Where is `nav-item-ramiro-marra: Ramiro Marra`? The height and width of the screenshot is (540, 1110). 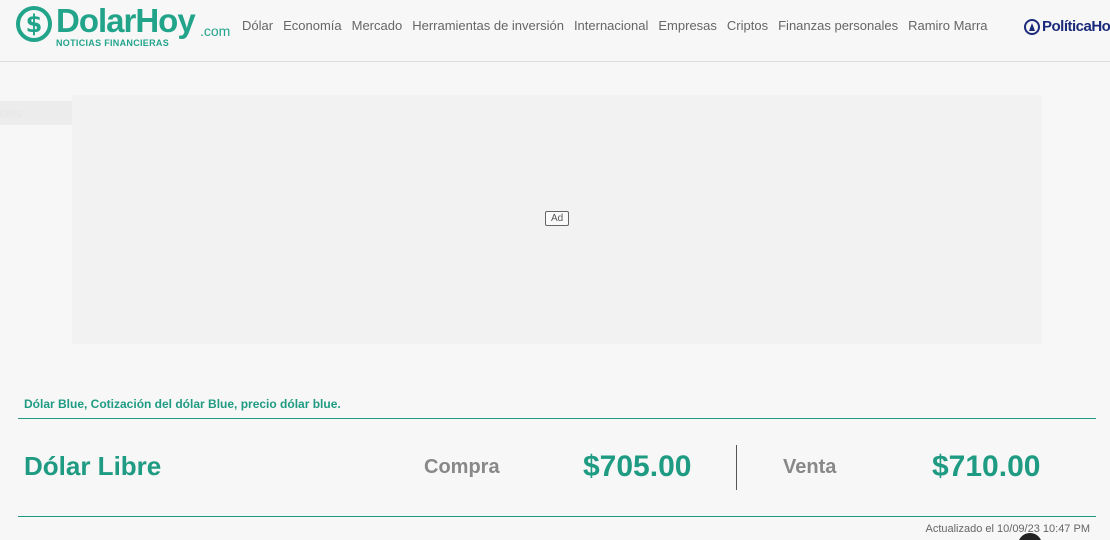 nav-item-ramiro-marra: Ramiro Marra is located at coordinates (947, 26).